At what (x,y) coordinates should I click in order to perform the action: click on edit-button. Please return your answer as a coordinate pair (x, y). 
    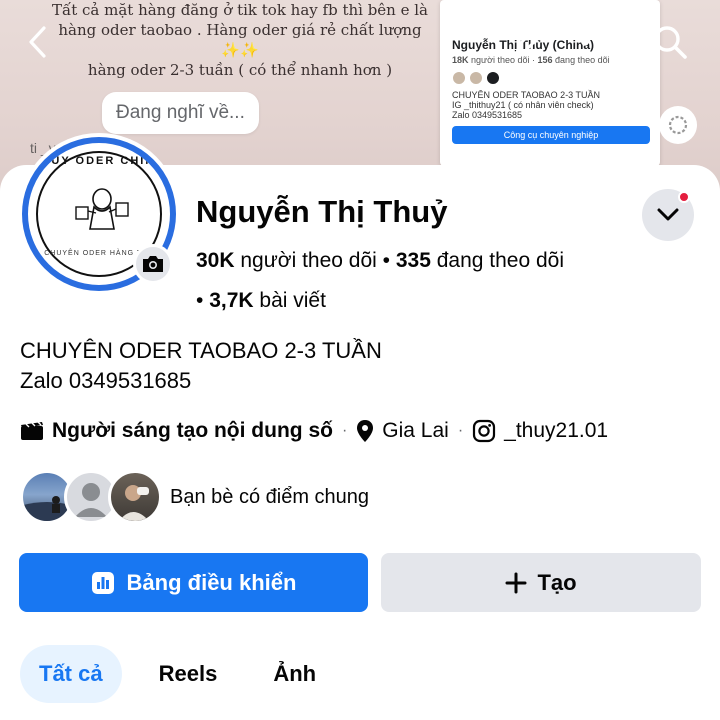
    Looking at the image, I should click on (528, 42).